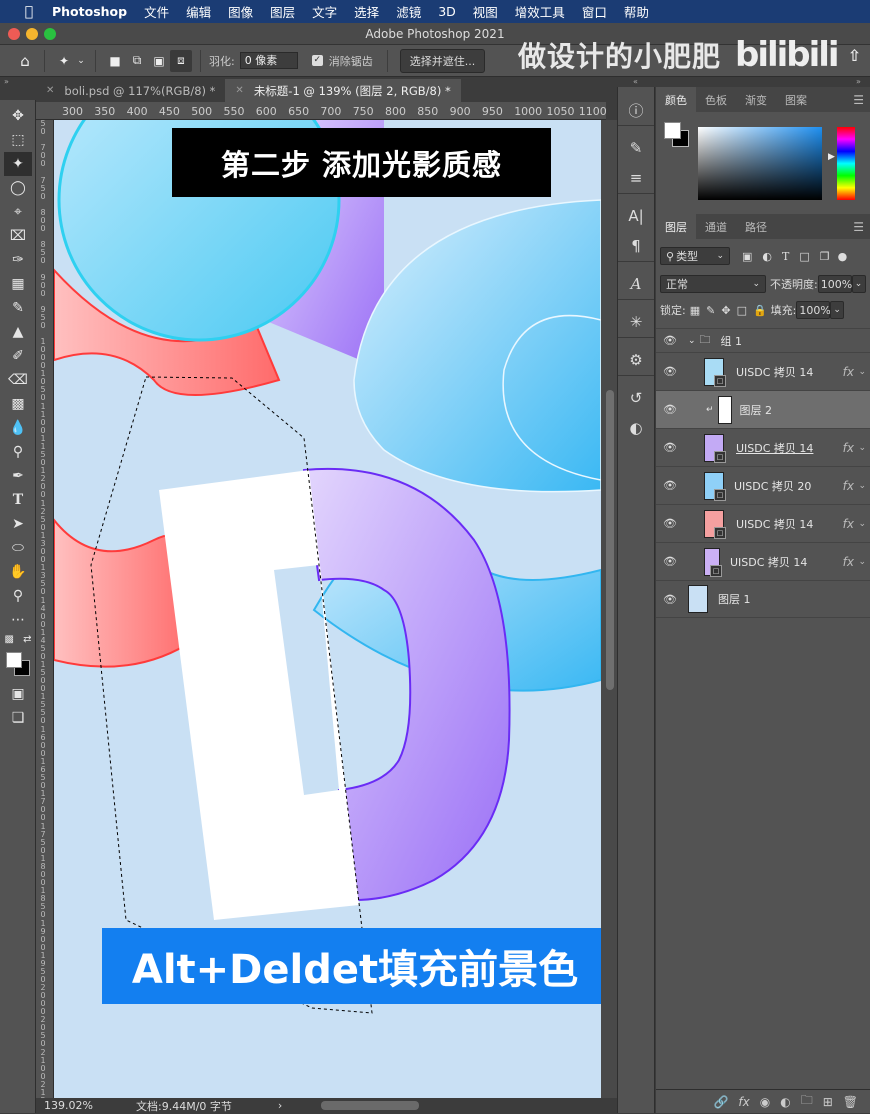 The width and height of the screenshot is (870, 1114). Describe the element at coordinates (18, 428) in the screenshot. I see `blur-tool-icon: 💧` at that location.